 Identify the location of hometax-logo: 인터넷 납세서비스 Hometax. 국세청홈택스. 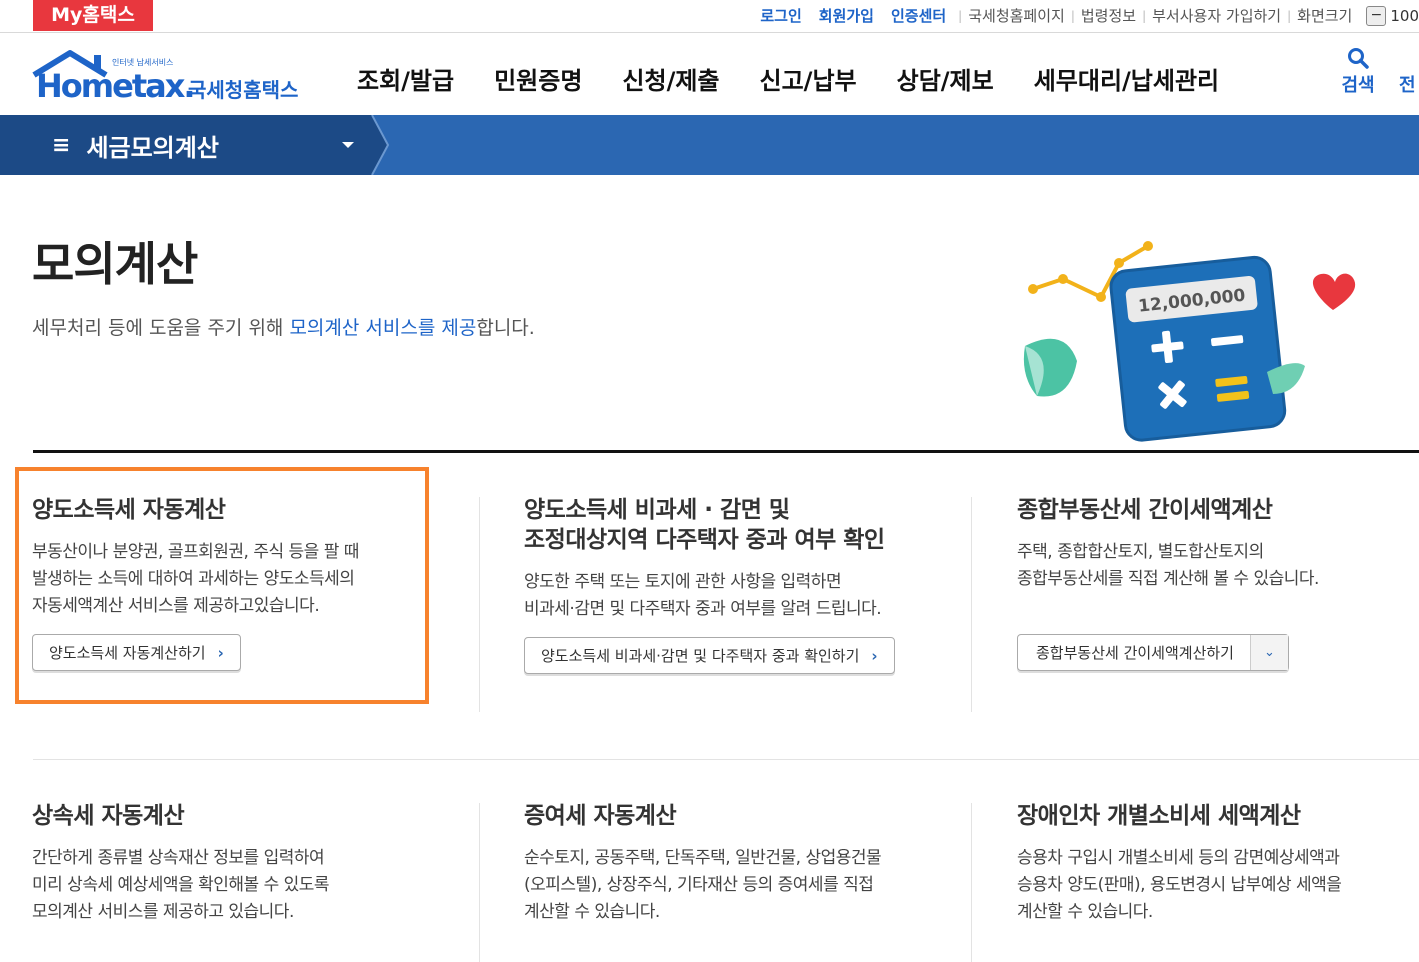
(170, 76).